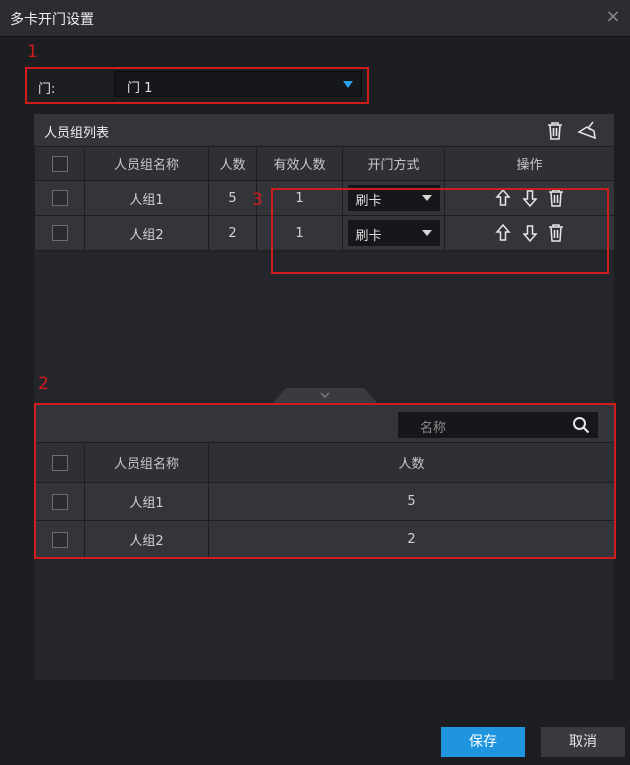 The image size is (630, 765). Describe the element at coordinates (232, 198) in the screenshot. I see `count-cell: 5` at that location.